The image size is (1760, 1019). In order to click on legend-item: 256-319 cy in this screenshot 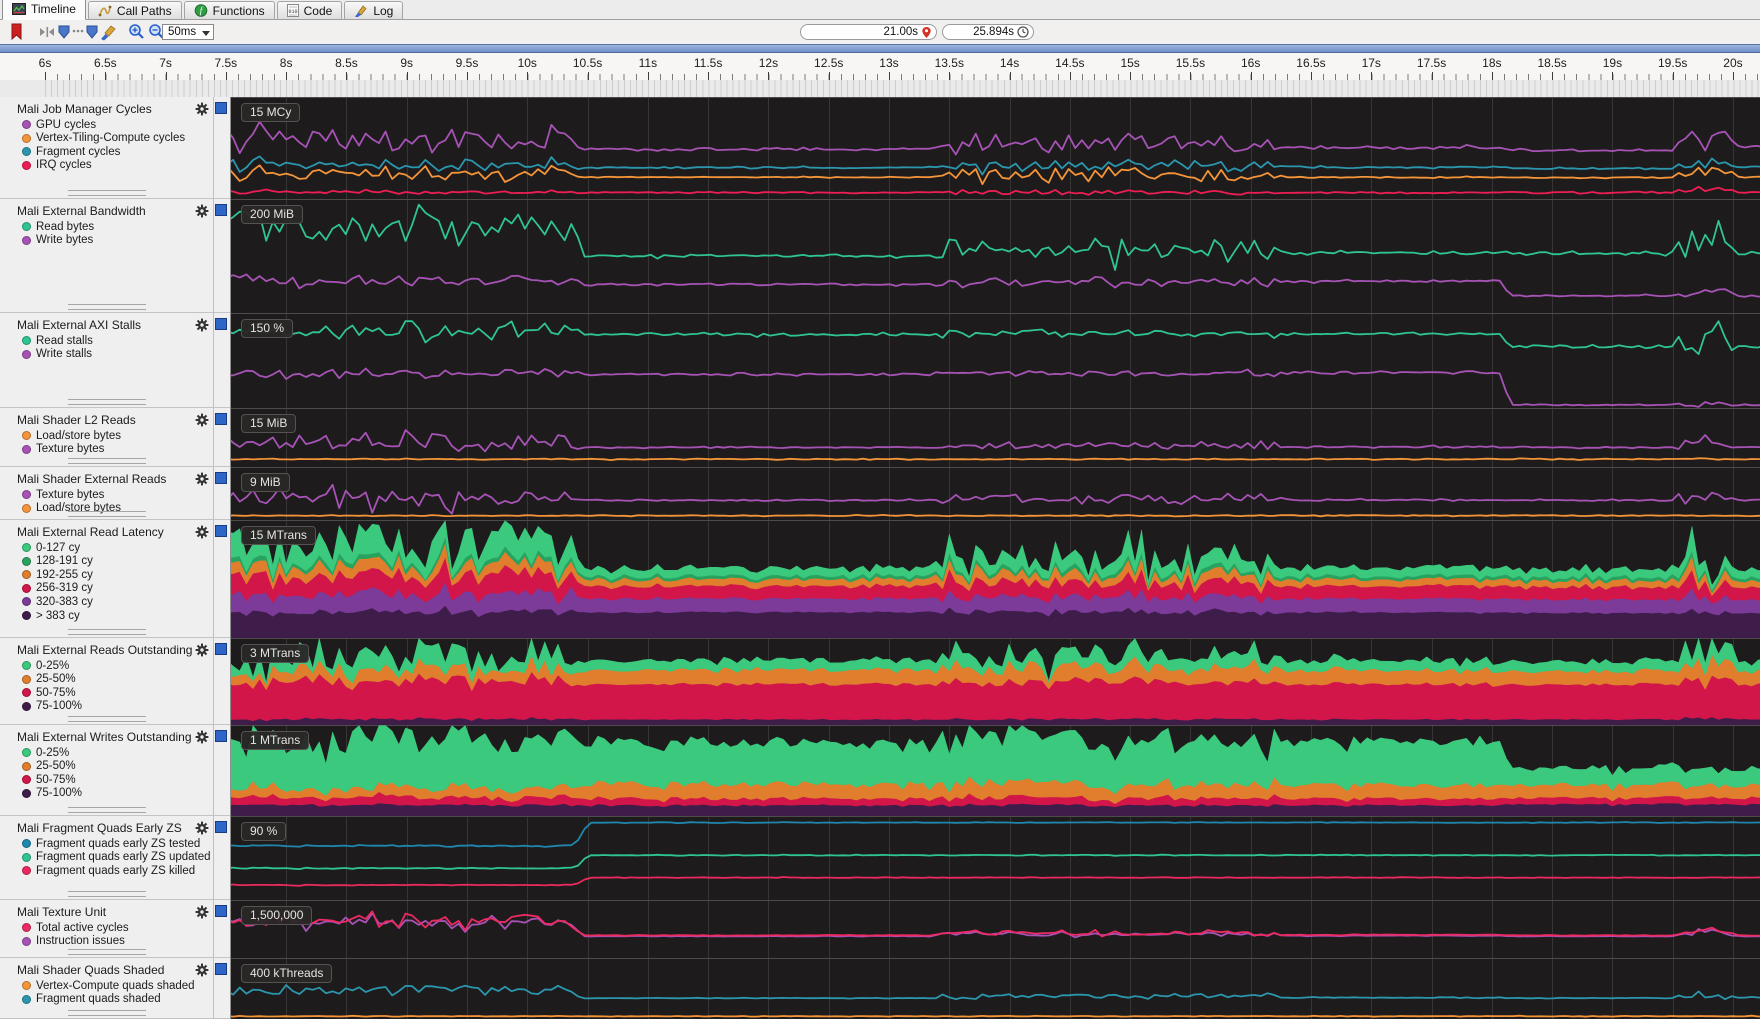, I will do `click(57, 588)`.